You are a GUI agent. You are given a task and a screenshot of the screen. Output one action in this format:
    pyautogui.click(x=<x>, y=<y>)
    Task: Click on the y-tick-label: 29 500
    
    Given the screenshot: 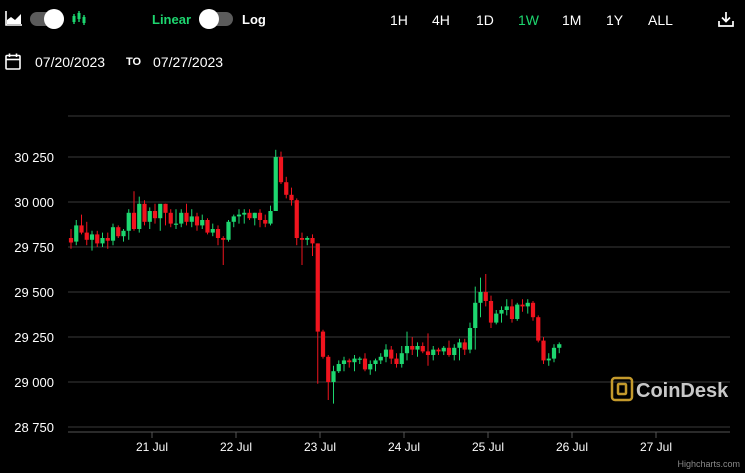 What is the action you would take?
    pyautogui.click(x=34, y=292)
    